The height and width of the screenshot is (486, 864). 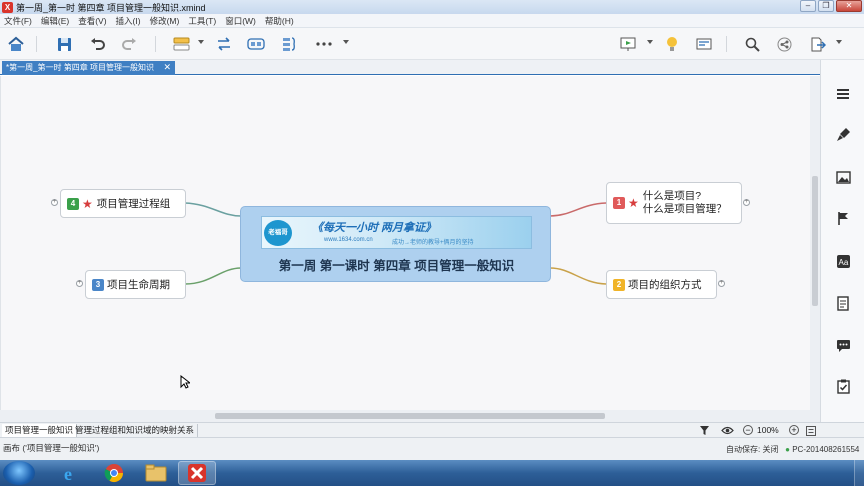 I want to click on topic-node-2: 2 项目的组织方式, so click(x=661, y=284).